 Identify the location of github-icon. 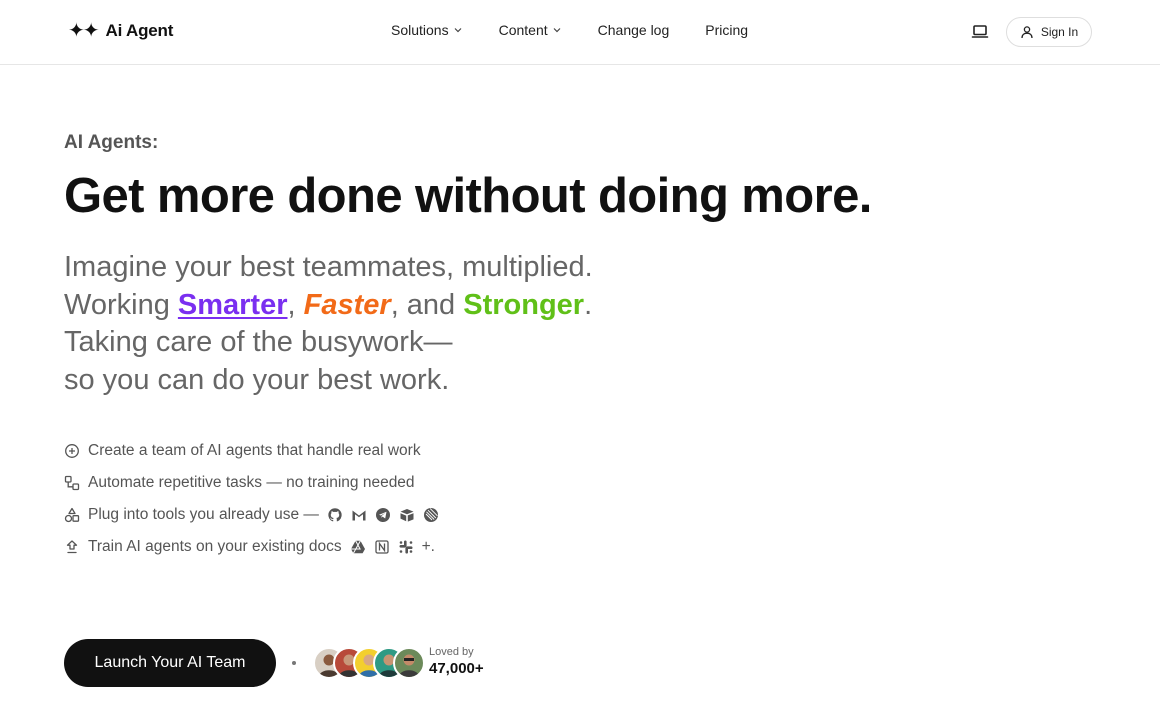
(335, 515).